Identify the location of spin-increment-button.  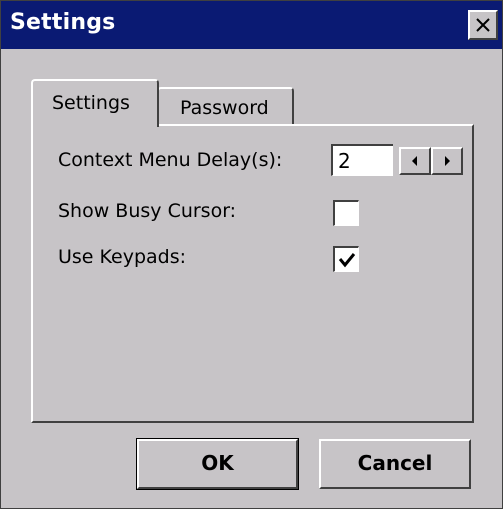
(447, 161).